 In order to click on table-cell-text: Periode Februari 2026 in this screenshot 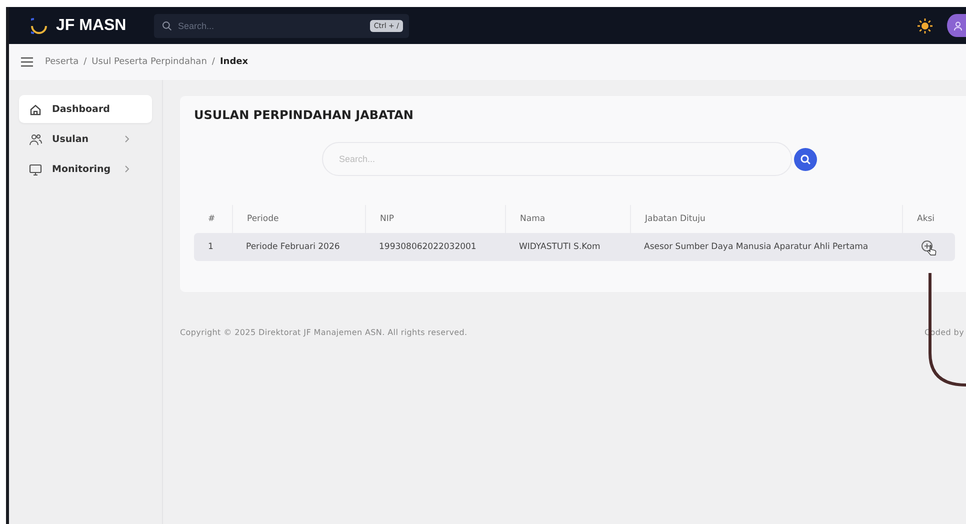, I will do `click(293, 247)`.